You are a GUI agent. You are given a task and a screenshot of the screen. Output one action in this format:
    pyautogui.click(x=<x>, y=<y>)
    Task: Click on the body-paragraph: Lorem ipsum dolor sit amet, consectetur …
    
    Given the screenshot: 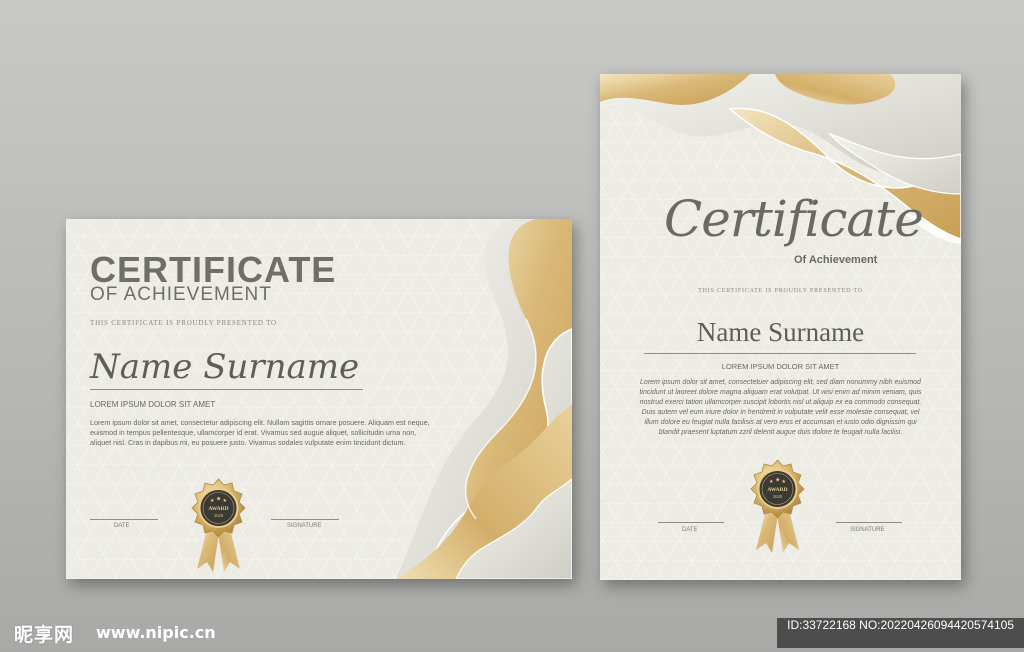 What is the action you would take?
    pyautogui.click(x=260, y=433)
    